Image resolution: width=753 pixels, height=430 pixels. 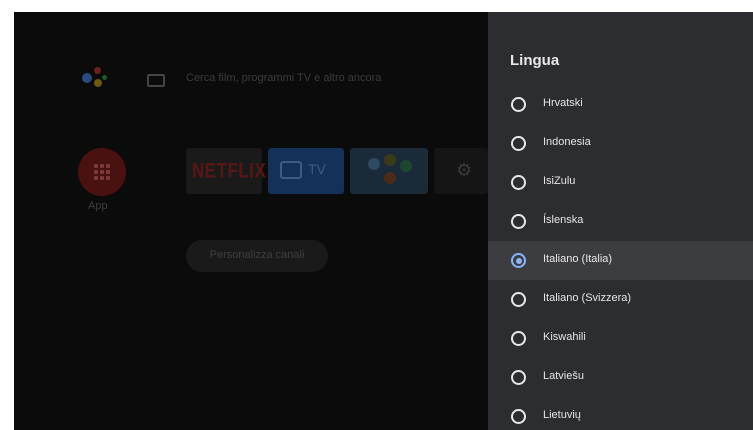 I want to click on language-option: IsiZulu, so click(x=620, y=182).